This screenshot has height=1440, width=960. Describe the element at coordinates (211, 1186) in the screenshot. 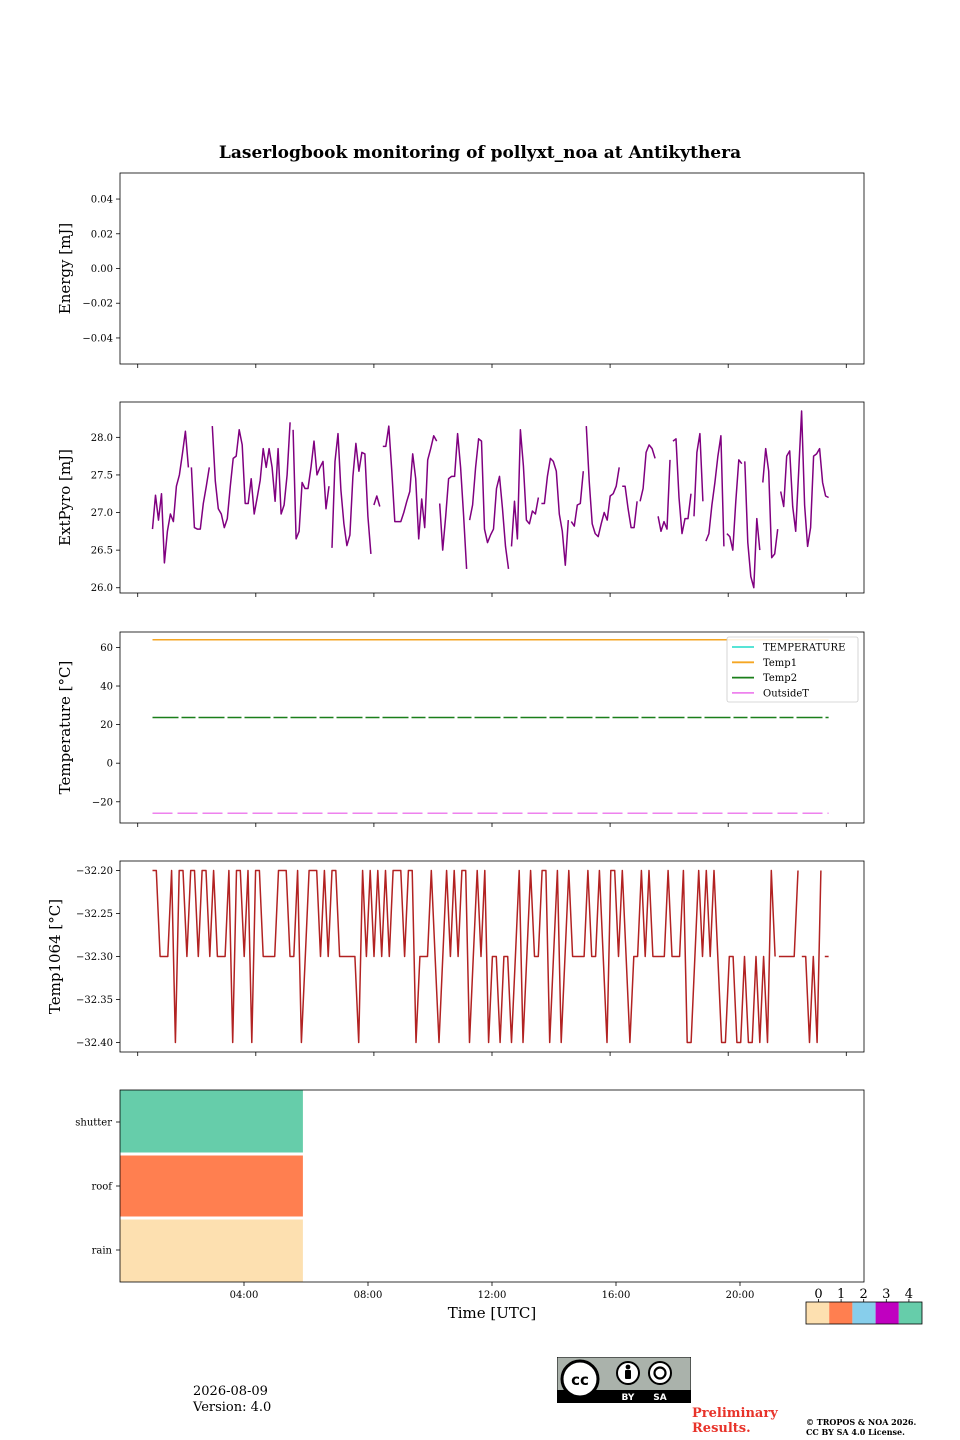

I see `status-cell-roof` at that location.